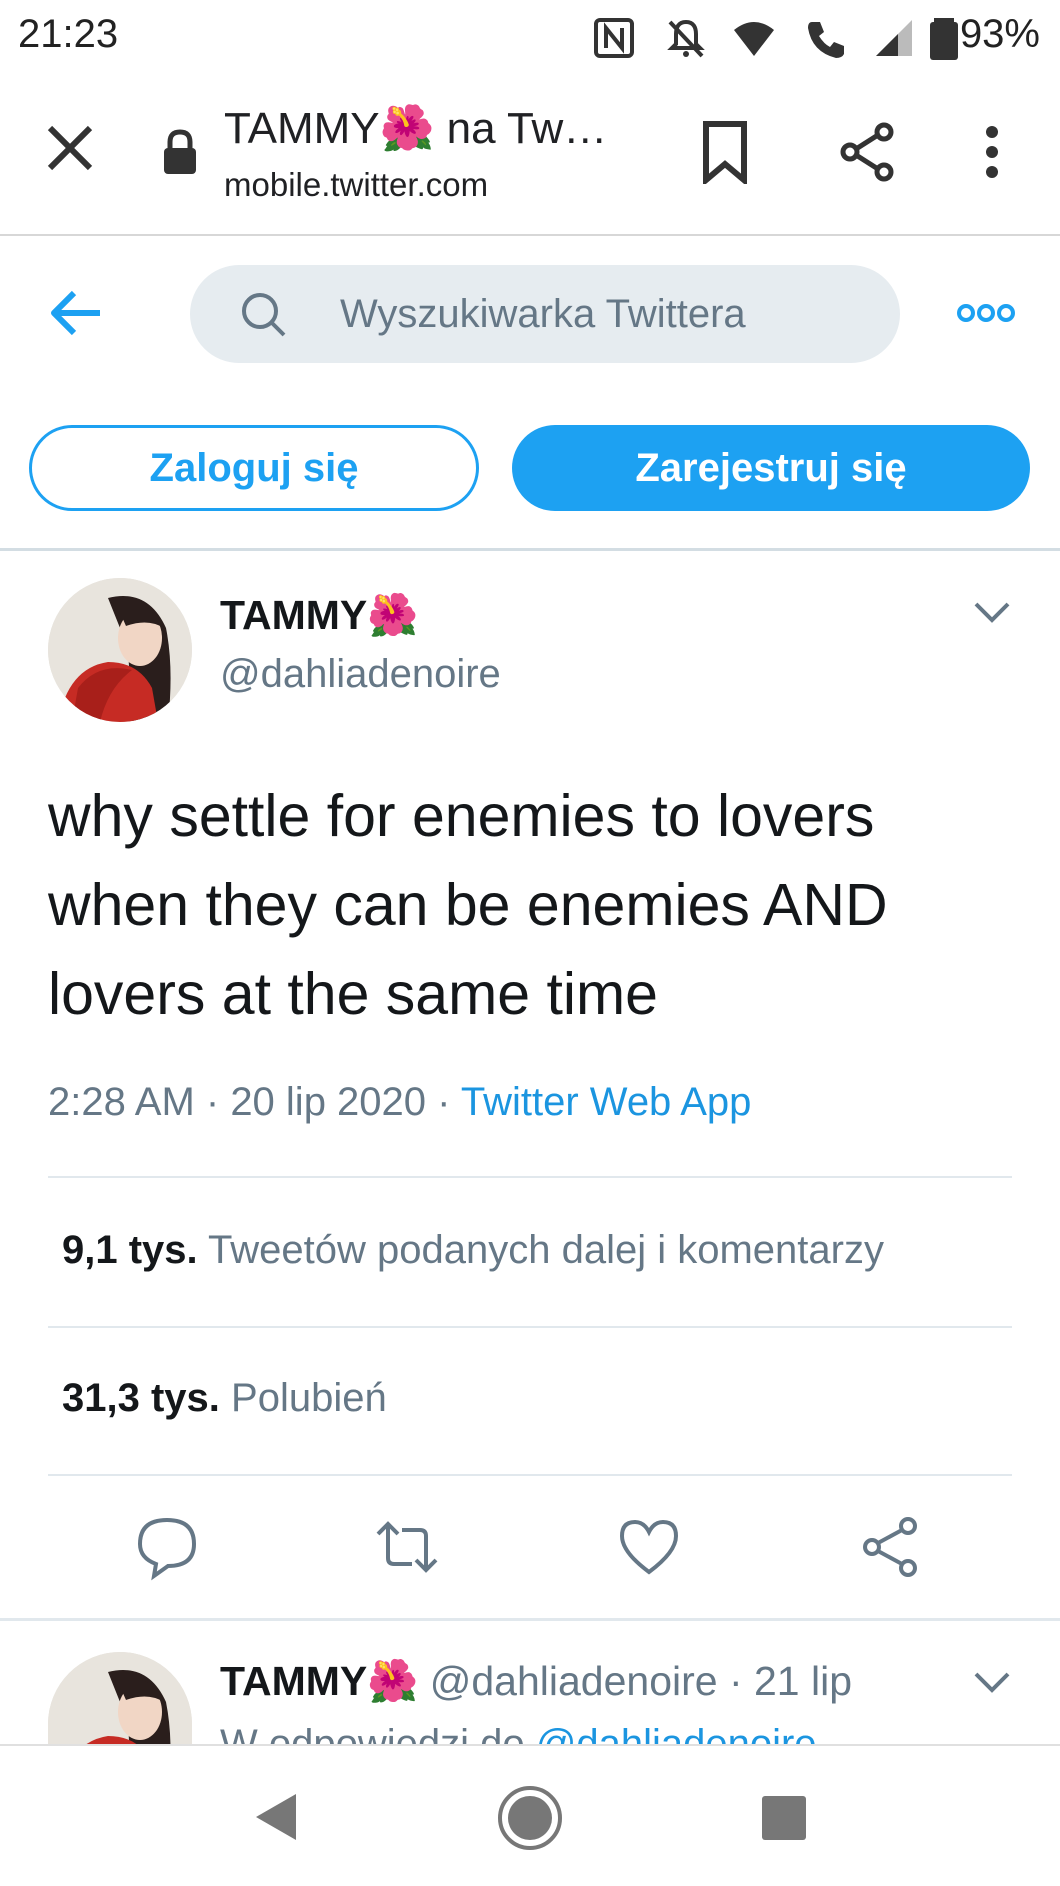 The height and width of the screenshot is (1886, 1060). Describe the element at coordinates (309, 1398) in the screenshot. I see `likes-label: Polubień` at that location.